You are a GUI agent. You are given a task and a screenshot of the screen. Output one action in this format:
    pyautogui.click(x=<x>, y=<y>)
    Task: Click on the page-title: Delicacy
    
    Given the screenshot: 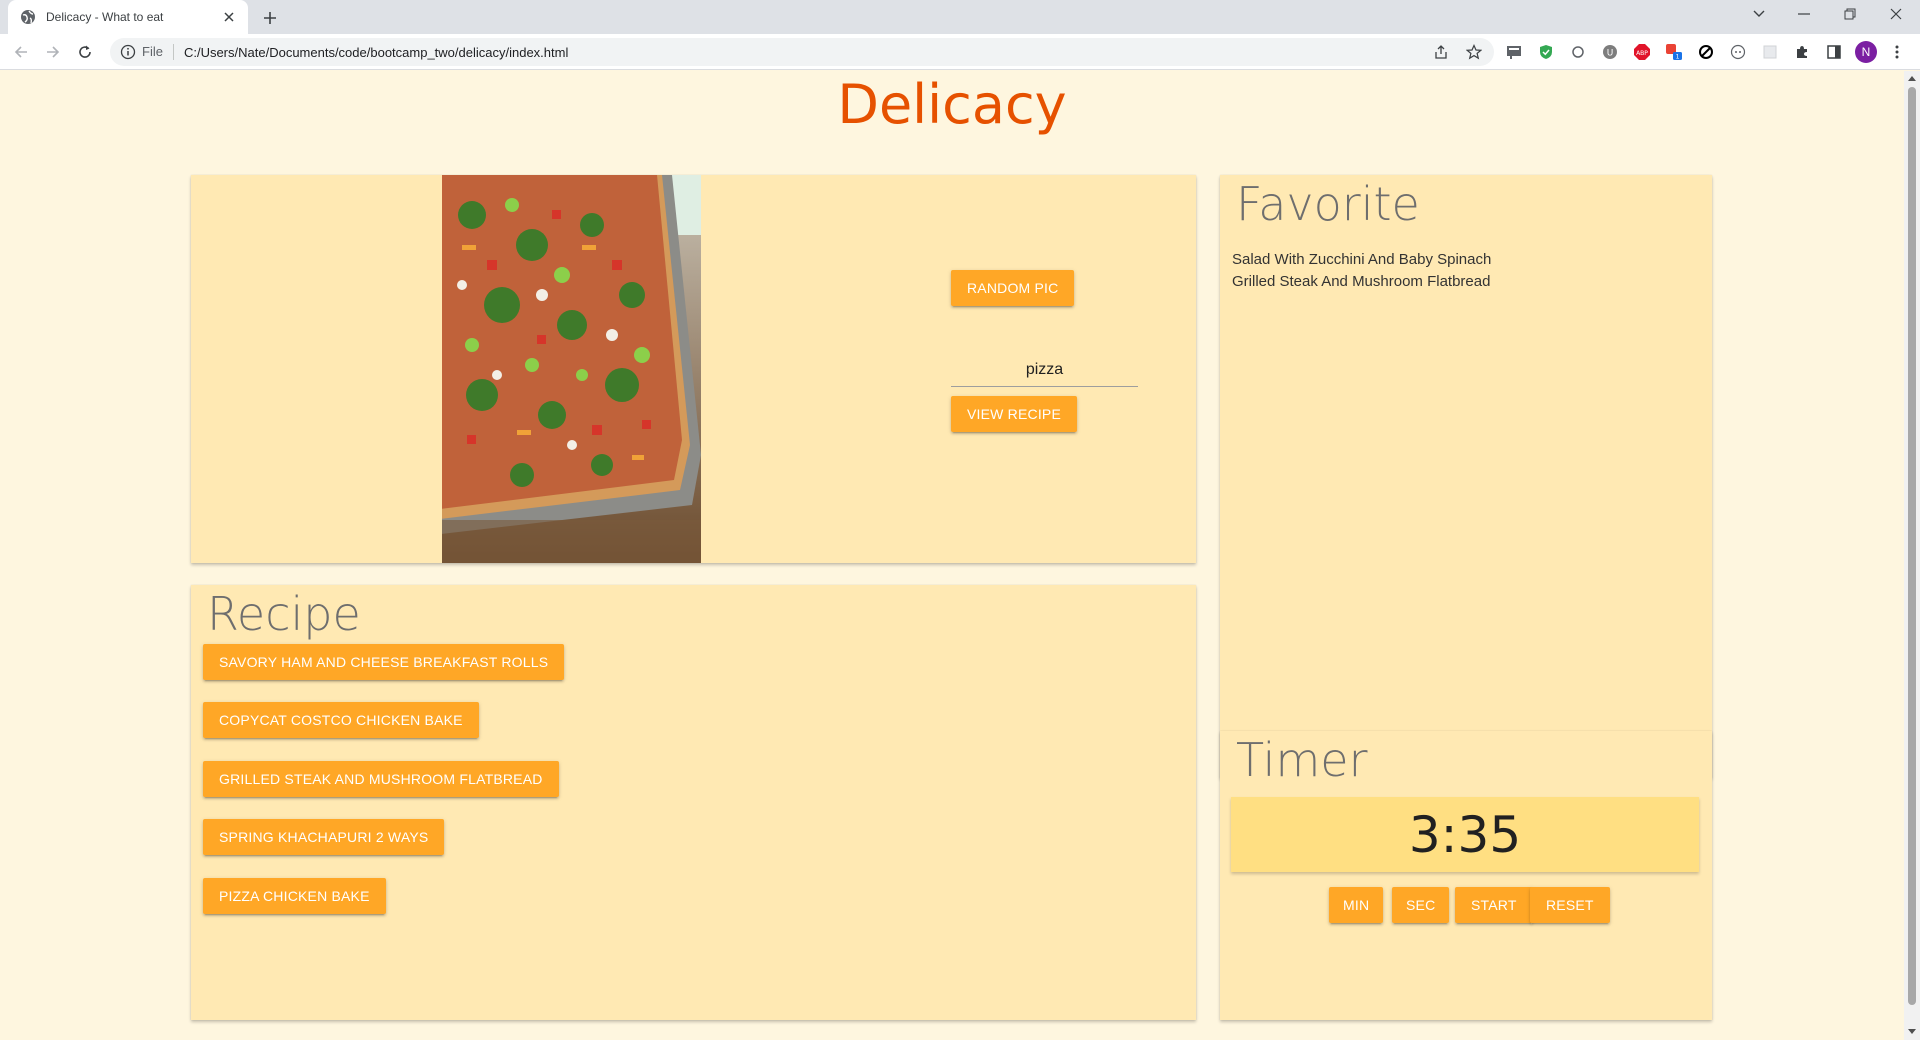 What is the action you would take?
    pyautogui.click(x=952, y=104)
    